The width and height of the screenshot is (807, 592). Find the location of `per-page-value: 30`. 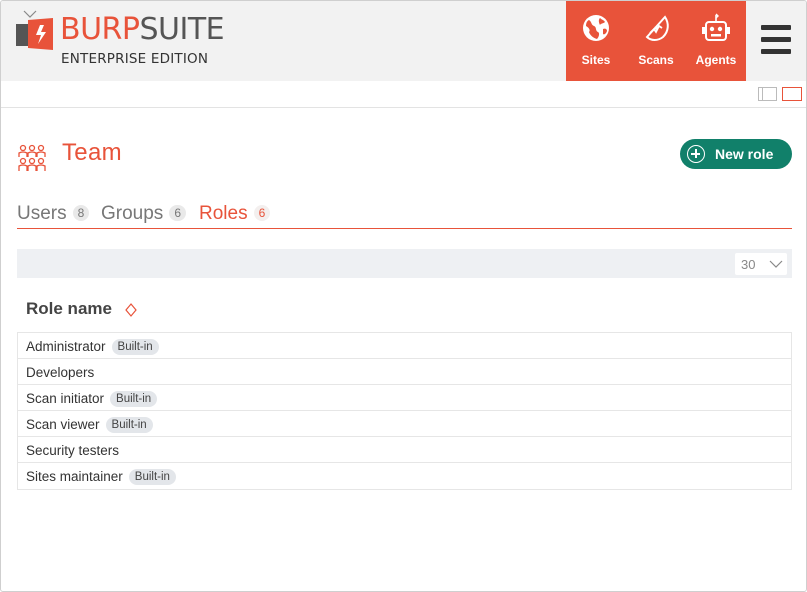

per-page-value: 30 is located at coordinates (748, 264).